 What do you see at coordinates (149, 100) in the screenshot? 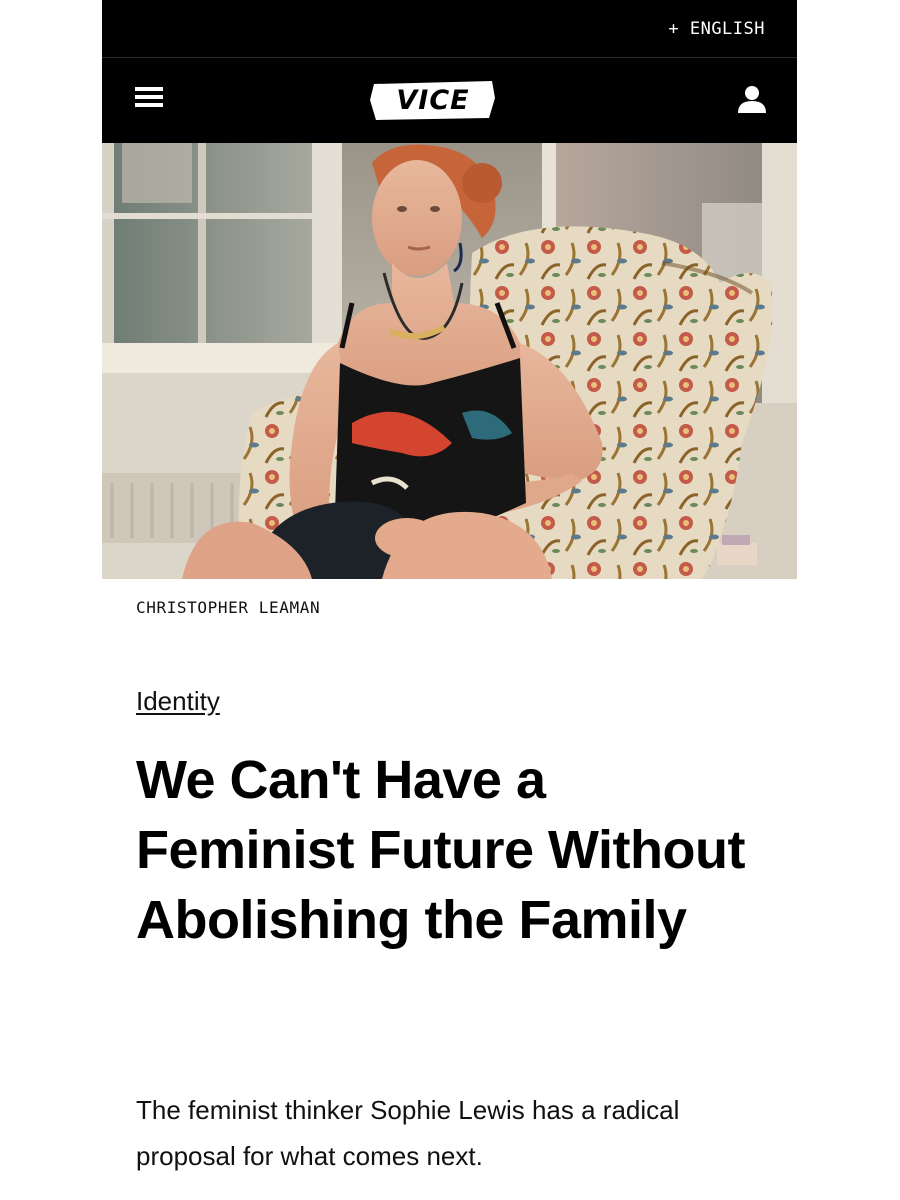
I see `menu-icon` at bounding box center [149, 100].